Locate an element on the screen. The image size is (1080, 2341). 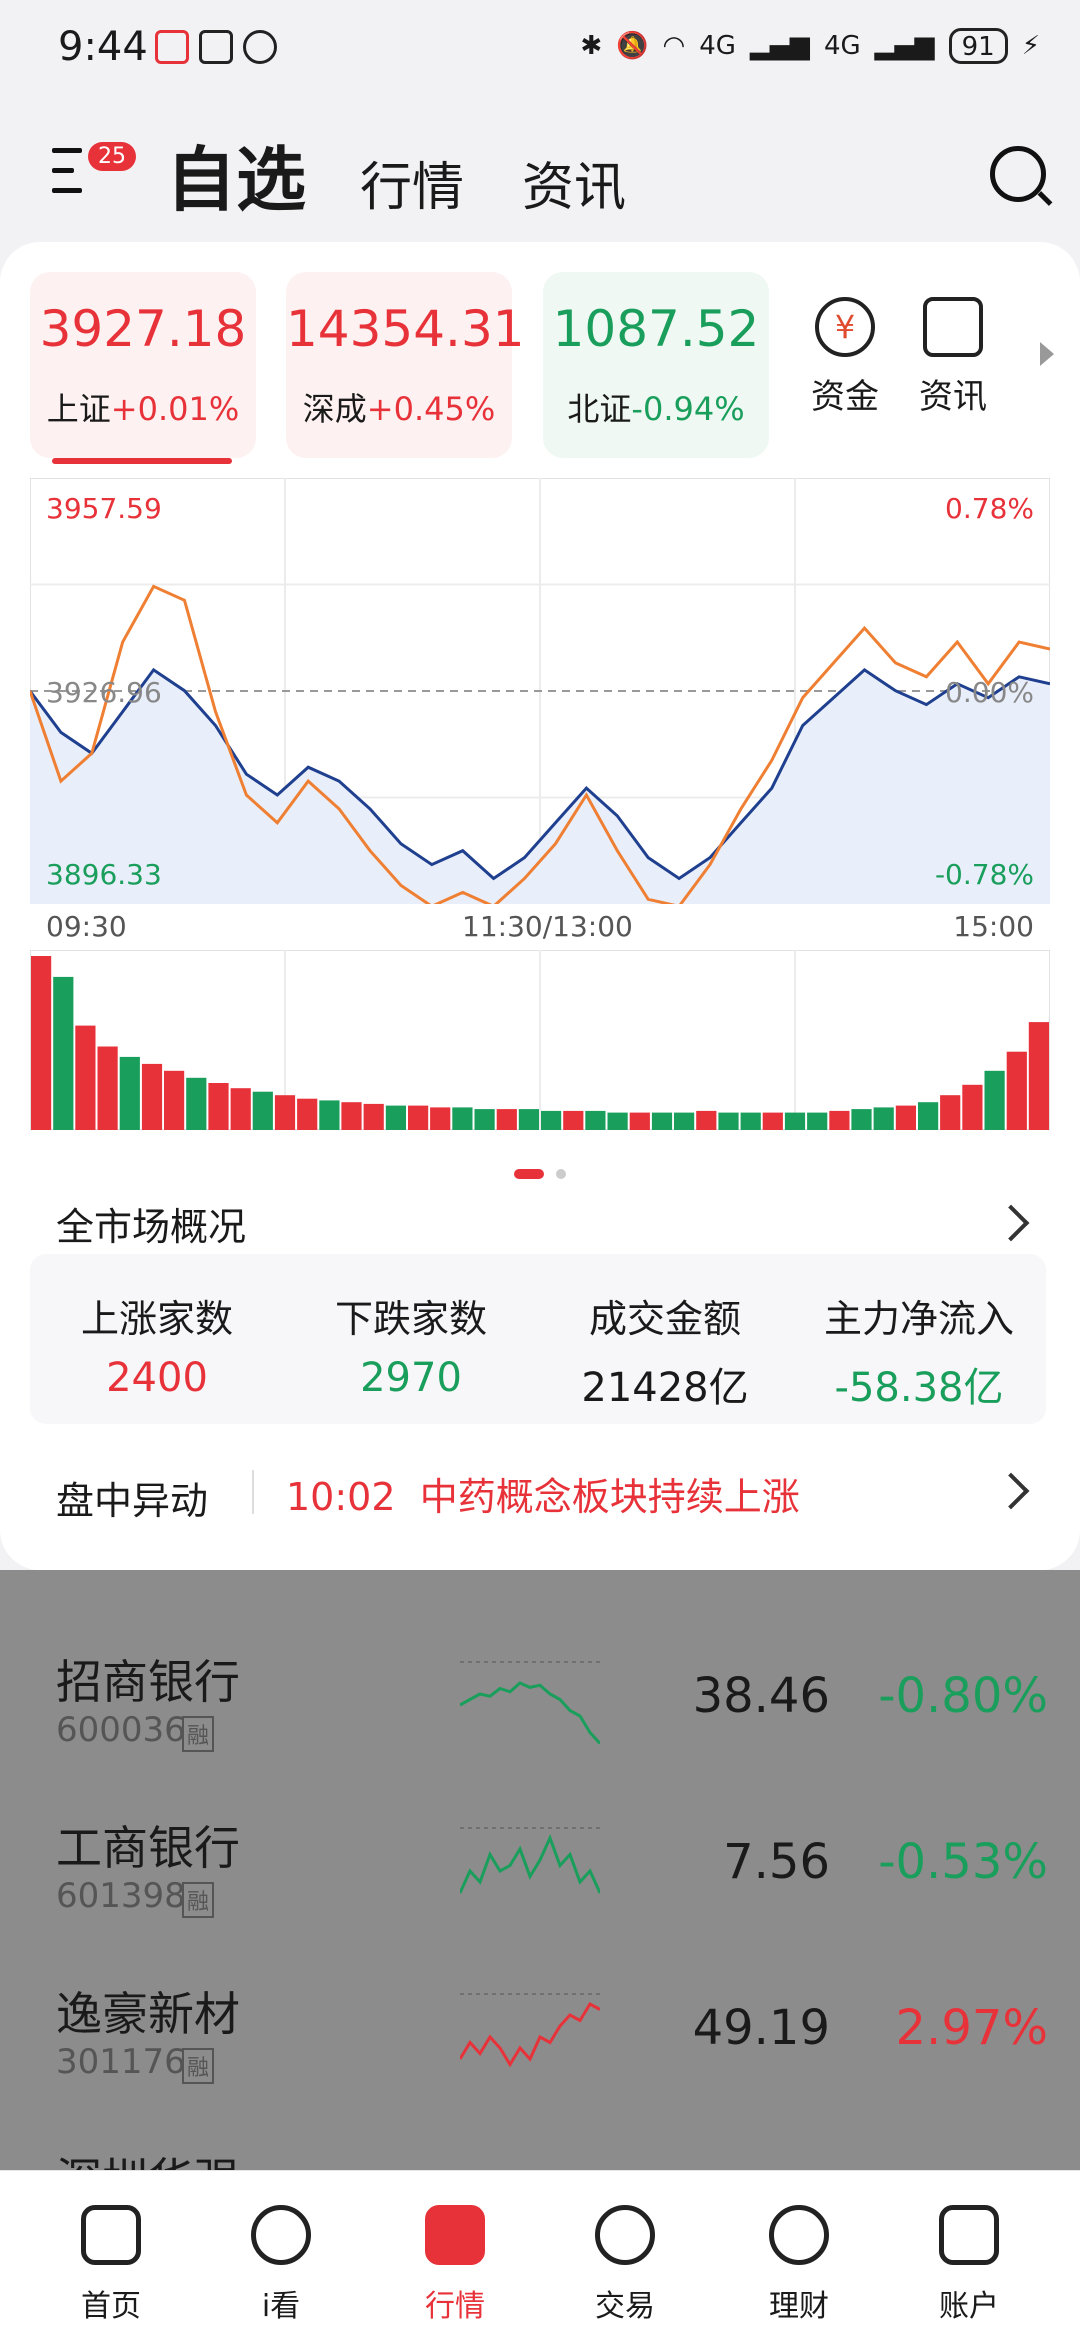
tab-news: 资讯 is located at coordinates (574, 182).